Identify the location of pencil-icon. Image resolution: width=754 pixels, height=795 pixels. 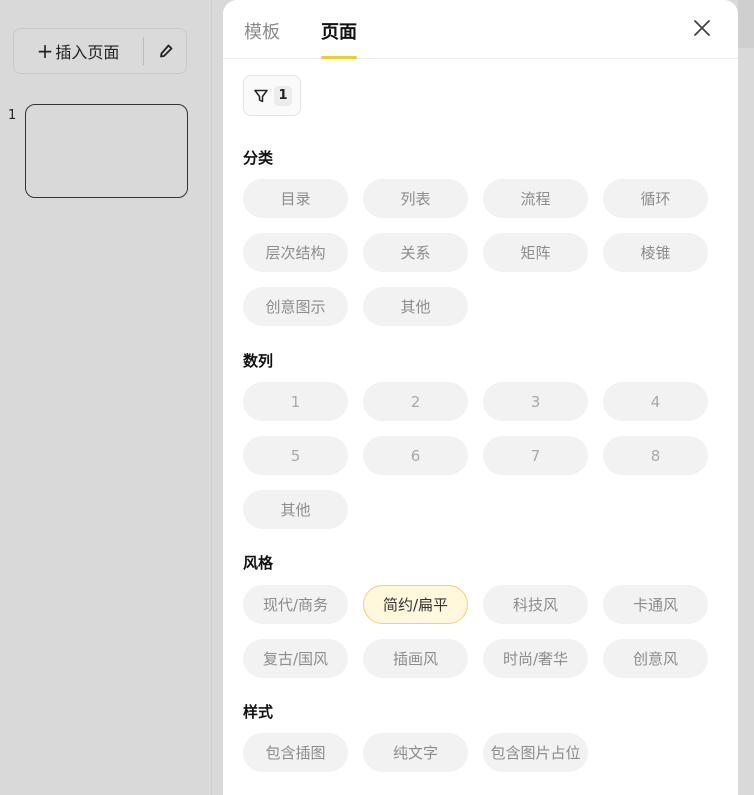
(166, 51).